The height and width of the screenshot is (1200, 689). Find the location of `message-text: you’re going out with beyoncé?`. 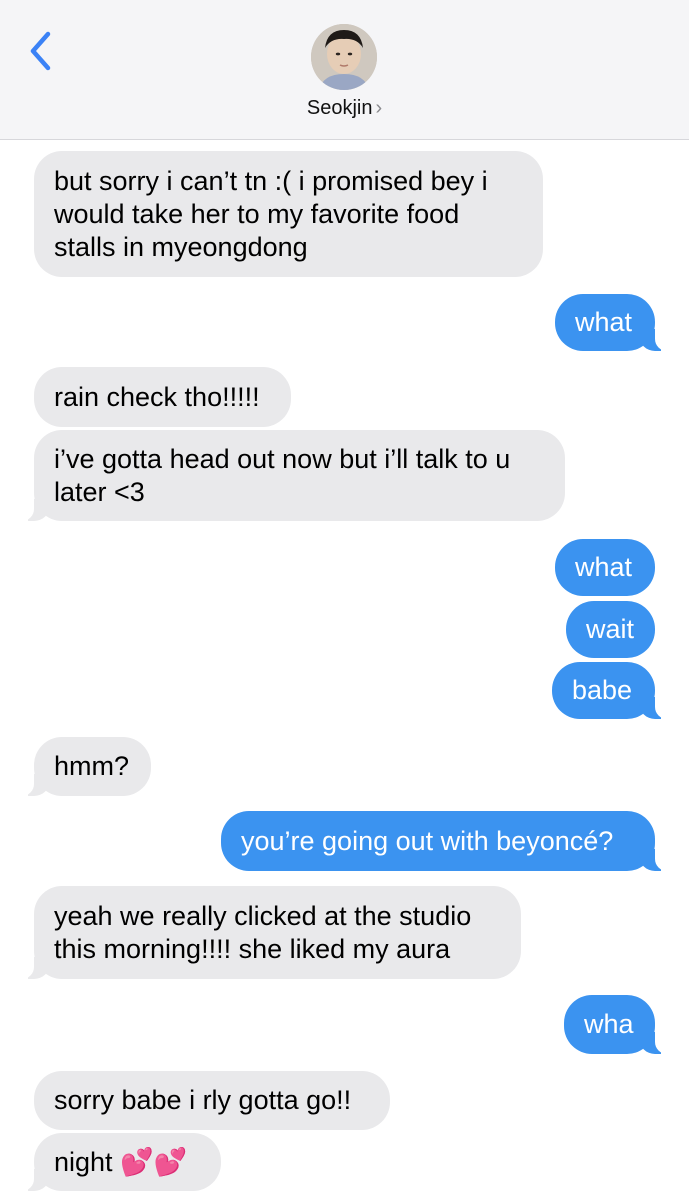

message-text: you’re going out with beyoncé? is located at coordinates (427, 840).